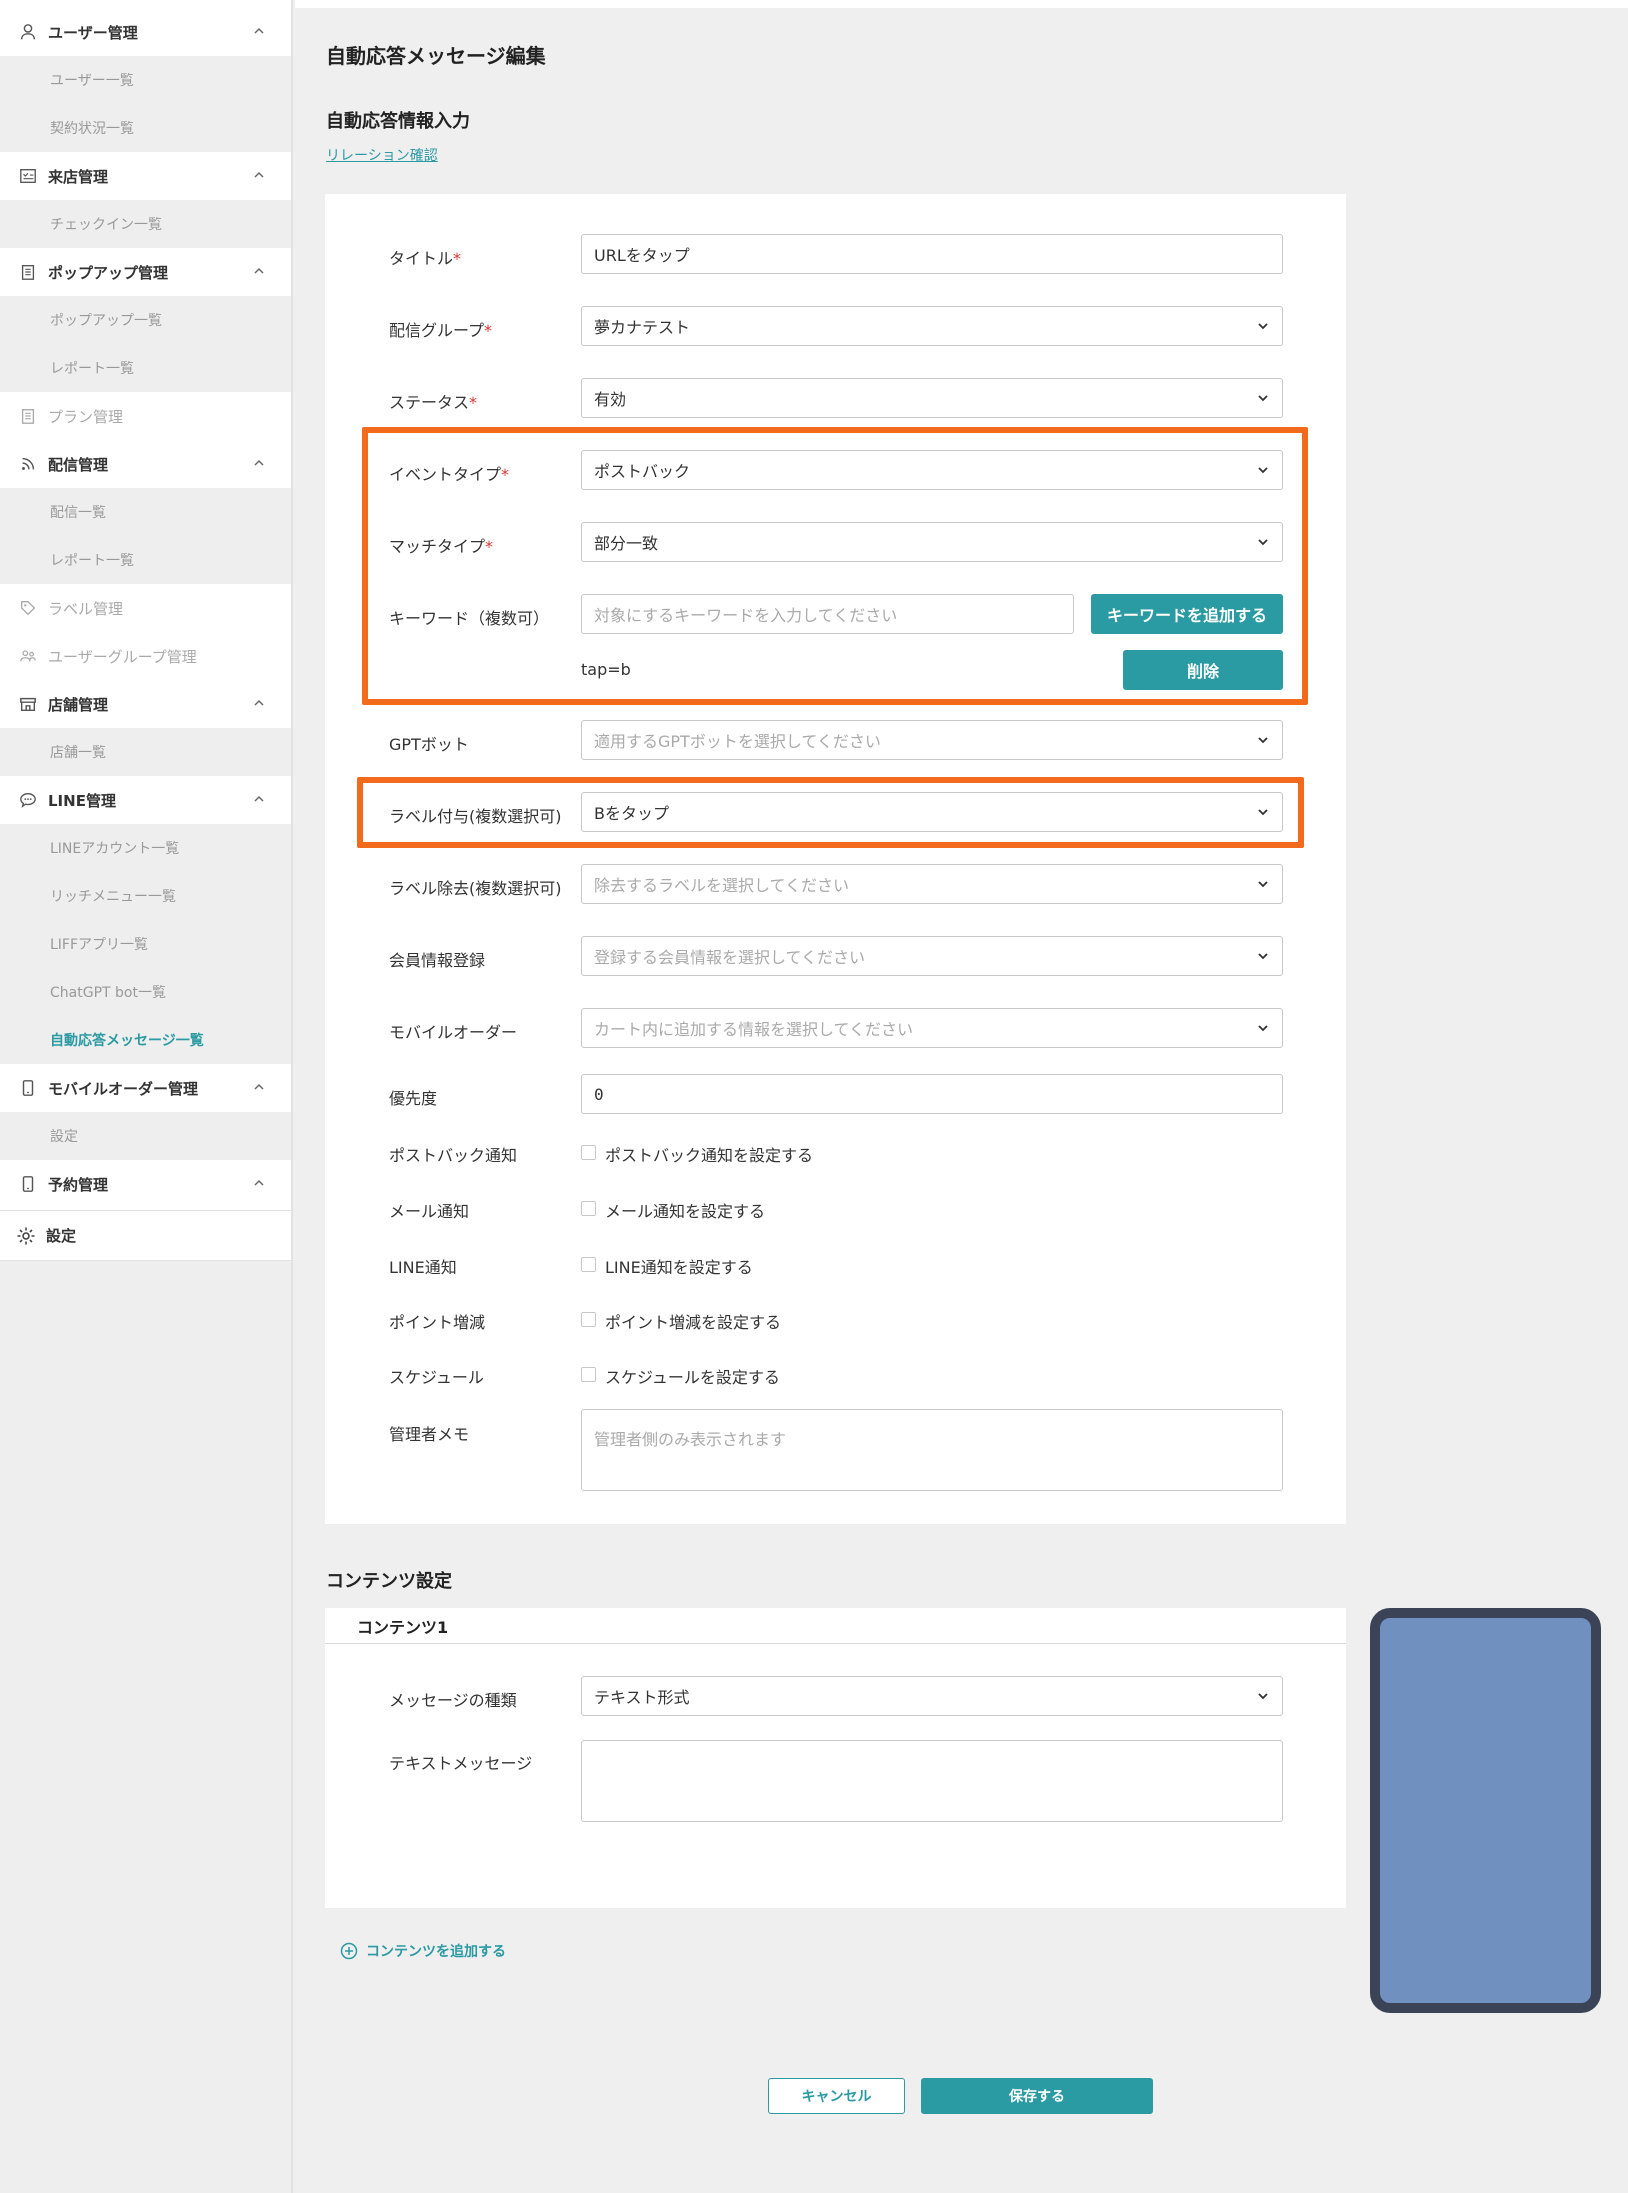 The width and height of the screenshot is (1628, 2193). What do you see at coordinates (145, 416) in the screenshot?
I see `sidebar-section-plan-mgmt: プラン管理` at bounding box center [145, 416].